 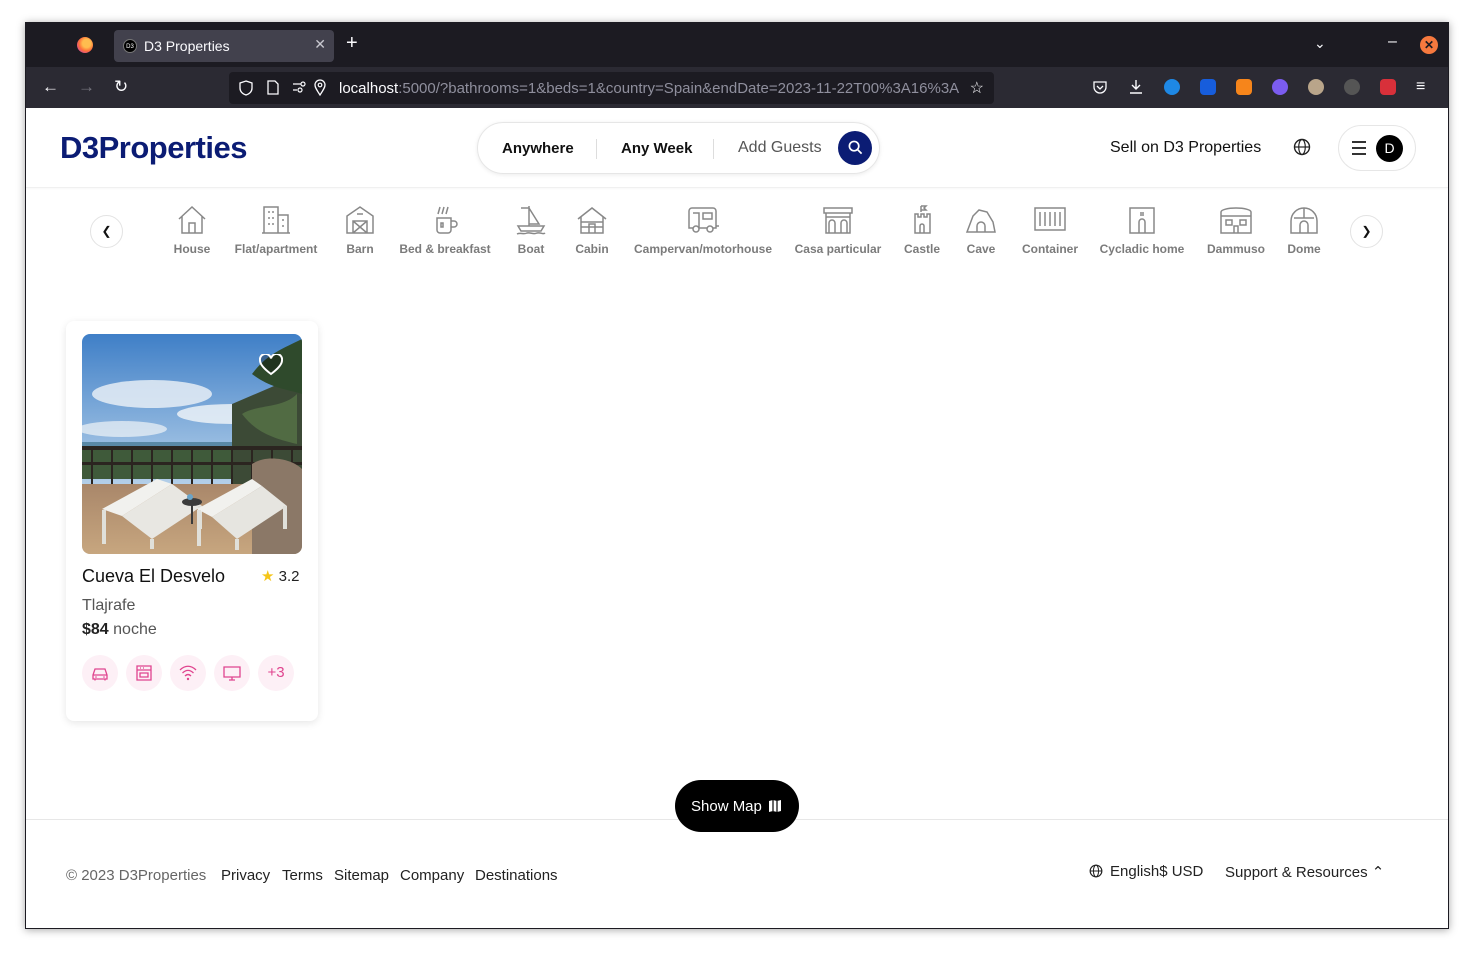 What do you see at coordinates (1304, 230) in the screenshot?
I see `category-dome: Dome` at bounding box center [1304, 230].